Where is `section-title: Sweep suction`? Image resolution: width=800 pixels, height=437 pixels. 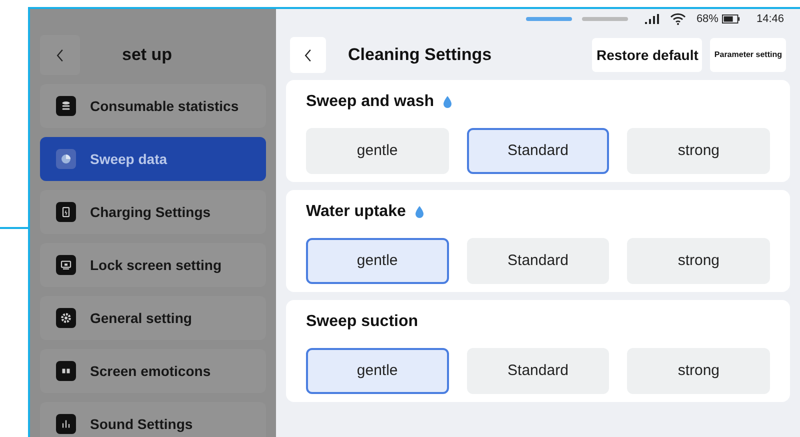 section-title: Sweep suction is located at coordinates (362, 322).